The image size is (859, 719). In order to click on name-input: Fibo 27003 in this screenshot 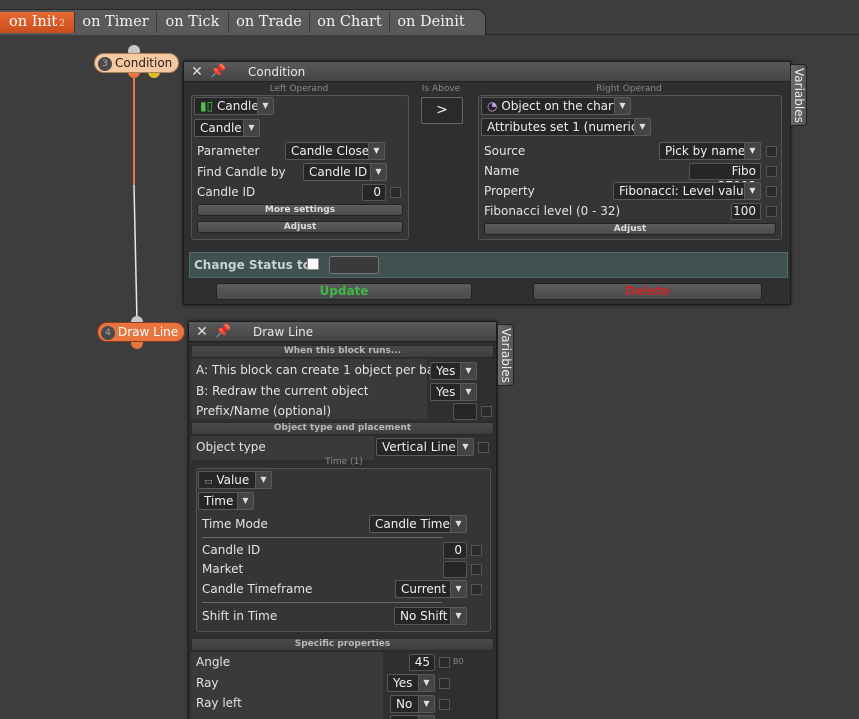, I will do `click(725, 178)`.